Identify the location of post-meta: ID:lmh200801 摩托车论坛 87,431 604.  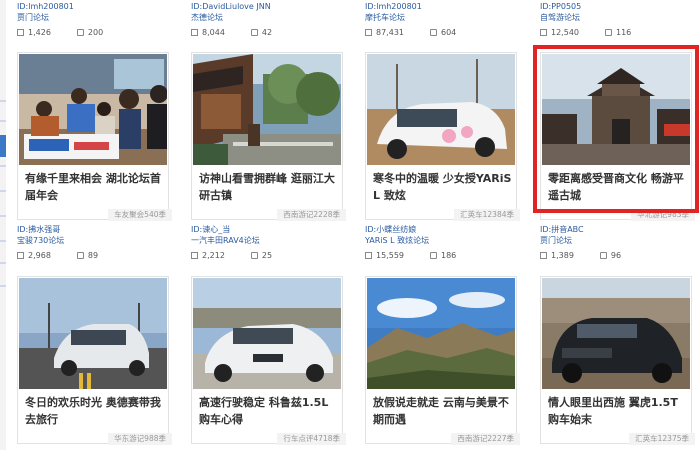
(441, 19).